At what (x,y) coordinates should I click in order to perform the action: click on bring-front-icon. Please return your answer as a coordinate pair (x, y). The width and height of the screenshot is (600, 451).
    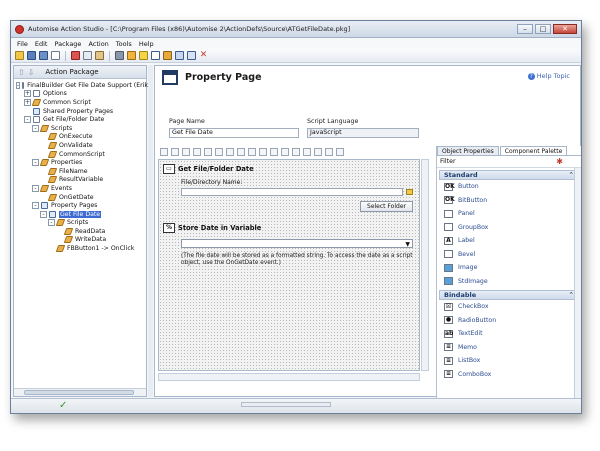
    Looking at the image, I should click on (329, 151).